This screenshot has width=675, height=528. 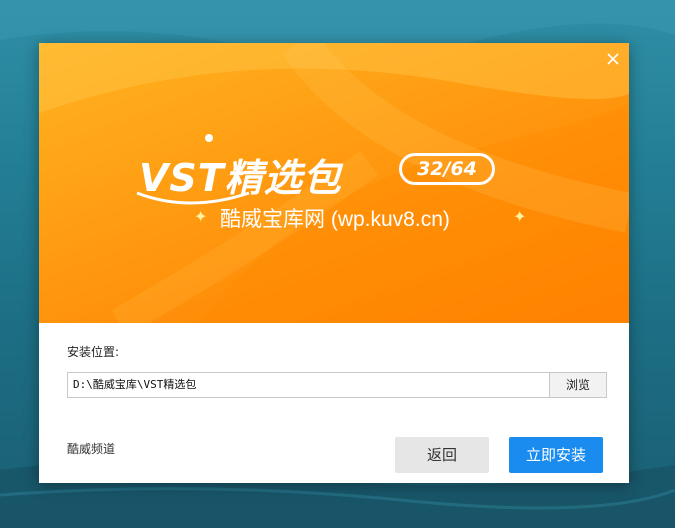 What do you see at coordinates (240, 178) in the screenshot?
I see `product-title: VST精选包` at bounding box center [240, 178].